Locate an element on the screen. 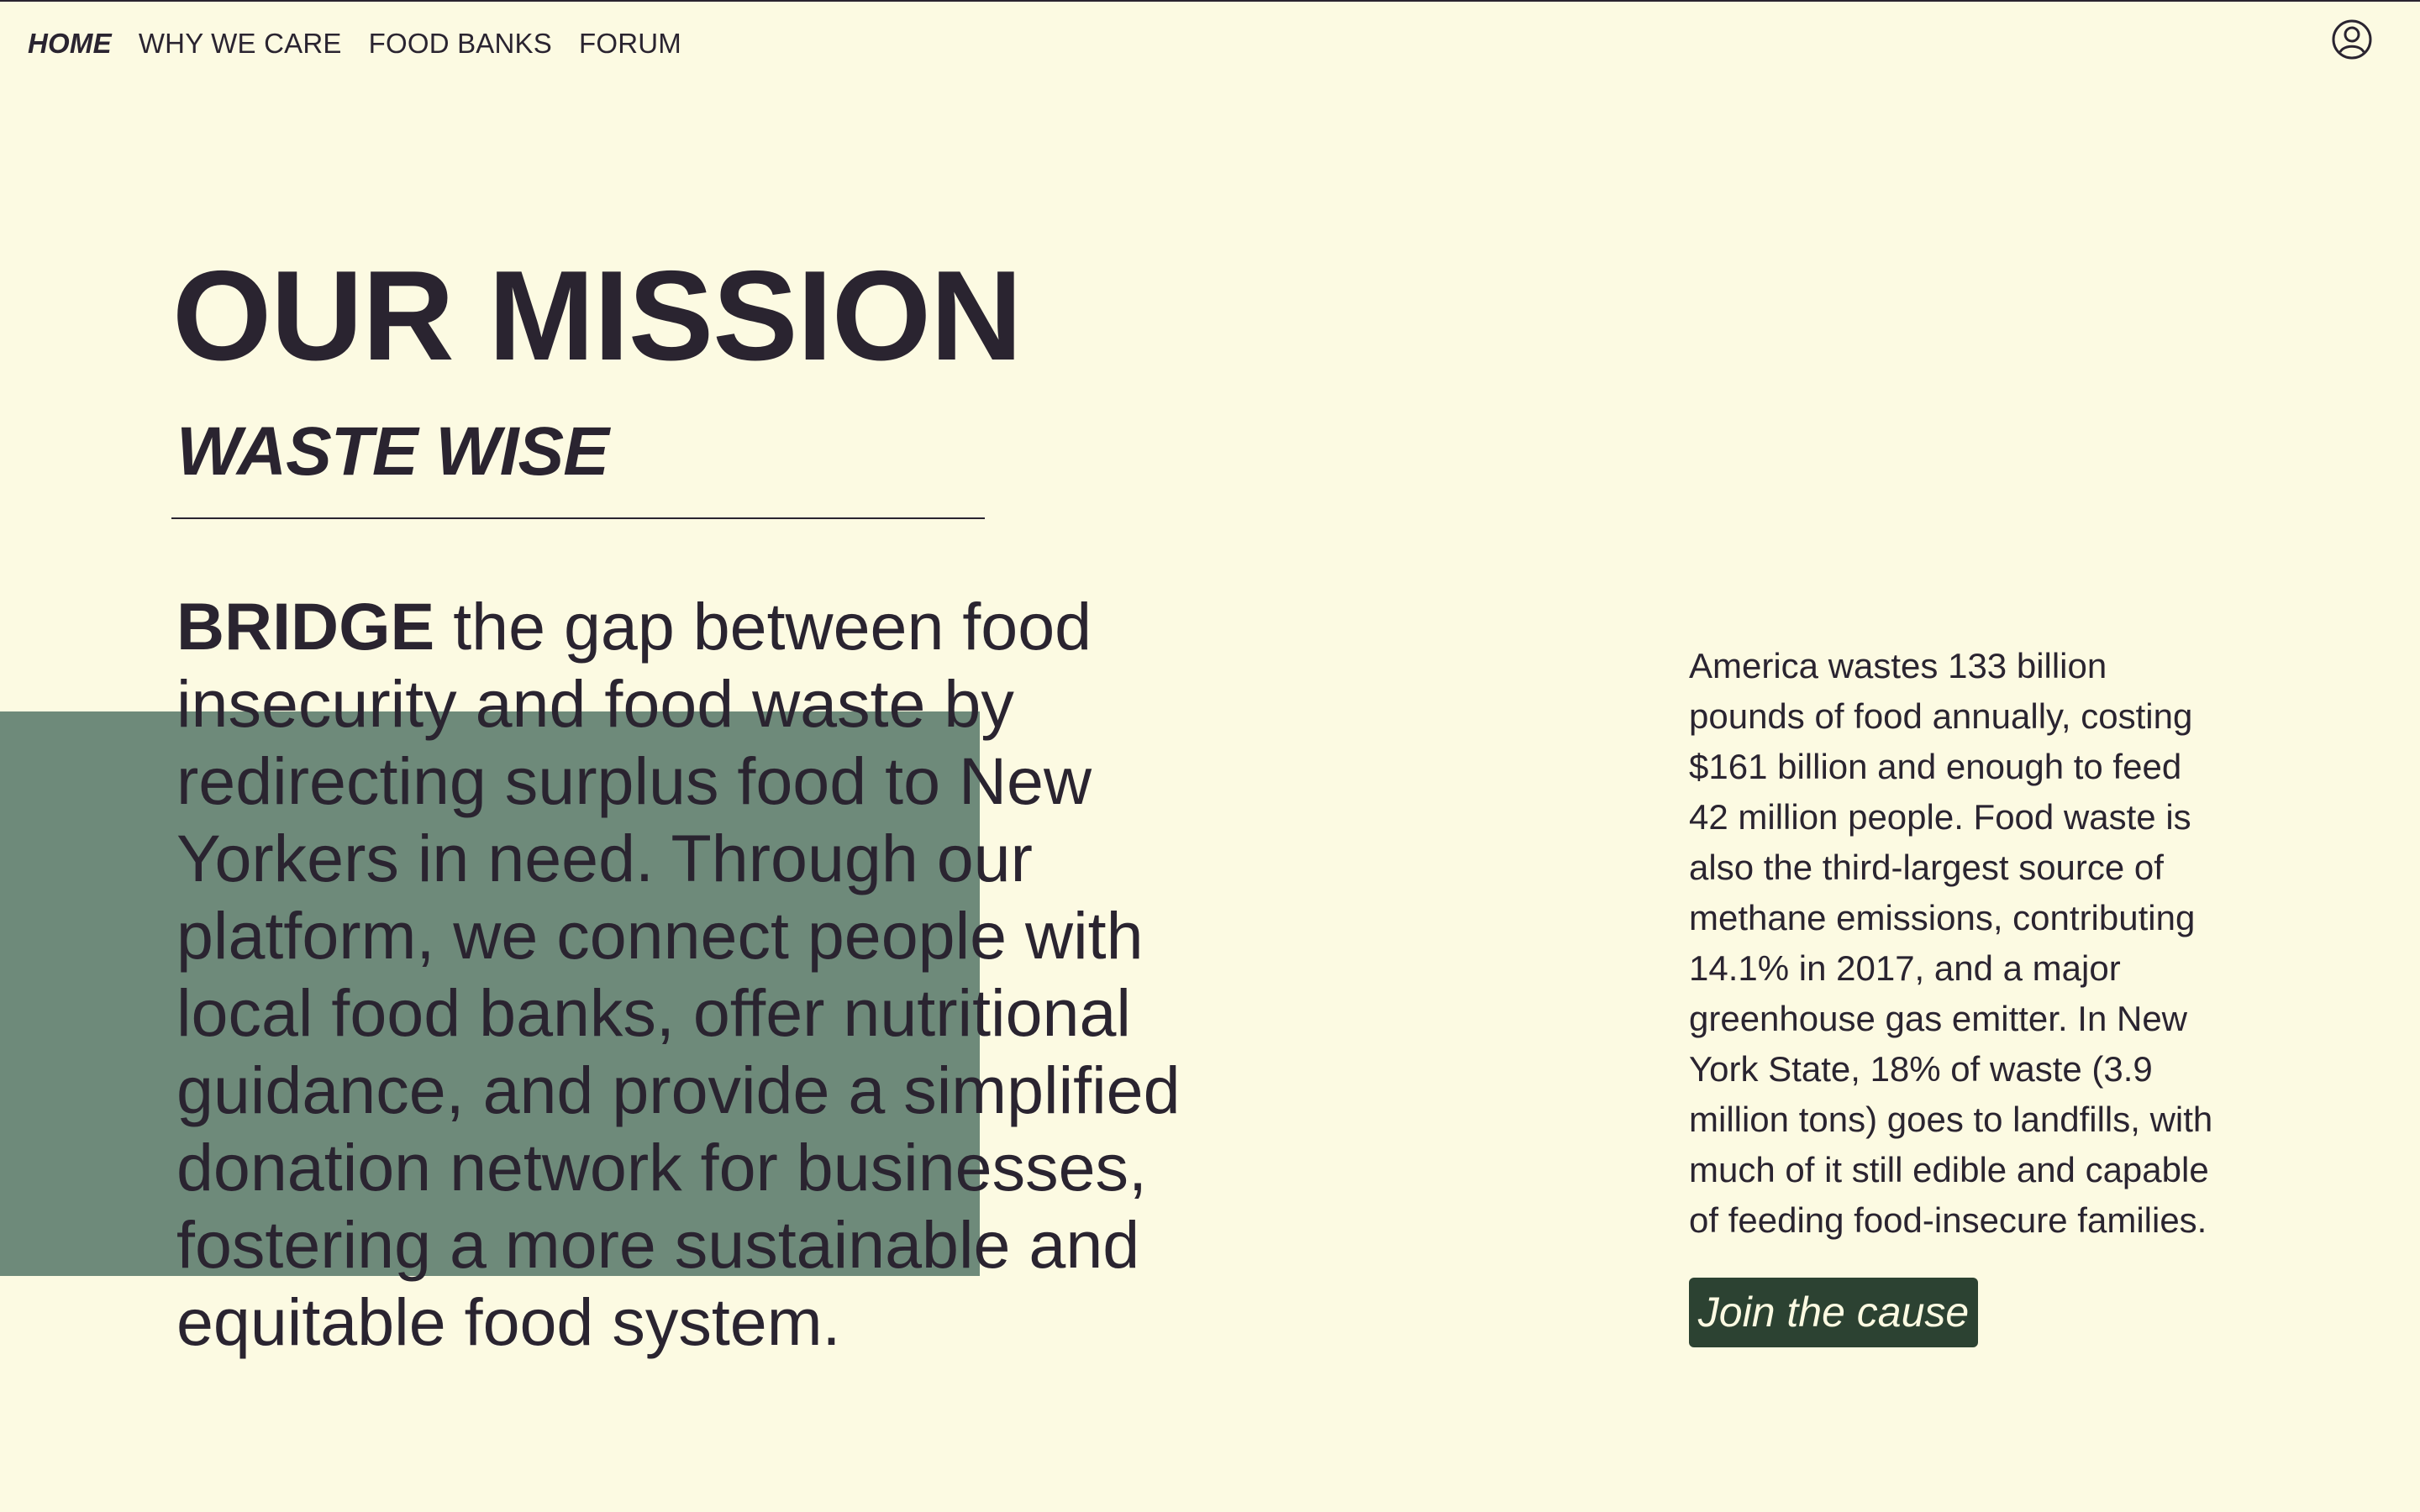  mission-line: local food banks, offer nutritional is located at coordinates (653, 1012).